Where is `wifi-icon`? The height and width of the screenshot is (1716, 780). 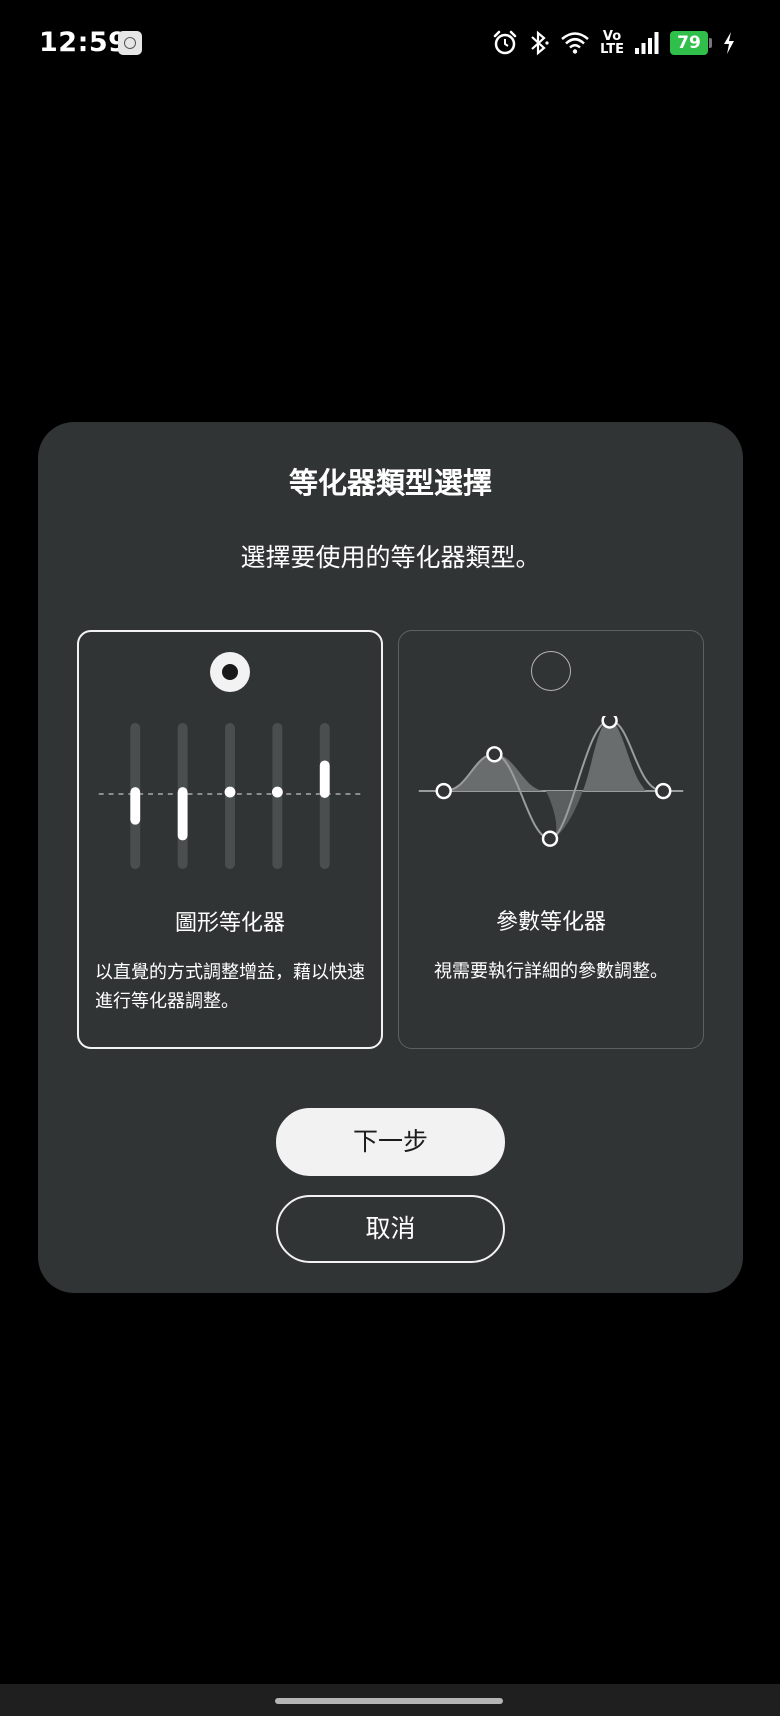 wifi-icon is located at coordinates (575, 43).